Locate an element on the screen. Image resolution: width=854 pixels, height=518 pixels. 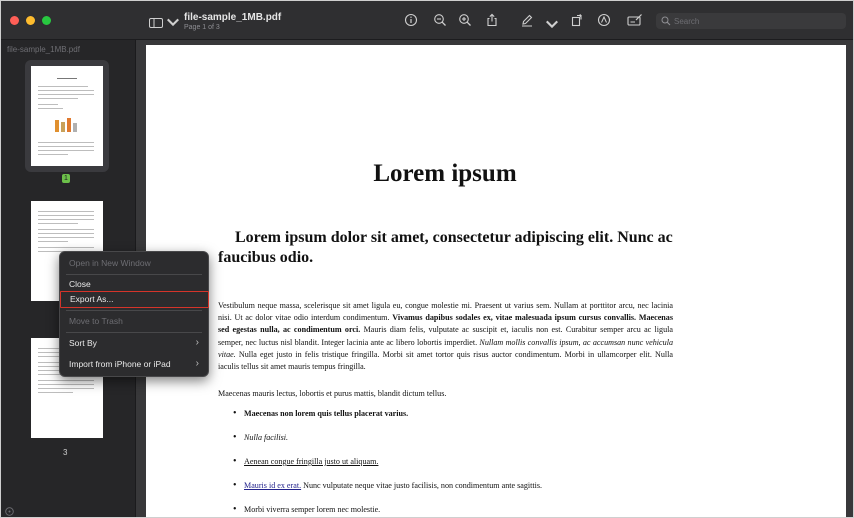
menu-item-open-in-new-window: Open in New Window is located at coordinates (134, 263).